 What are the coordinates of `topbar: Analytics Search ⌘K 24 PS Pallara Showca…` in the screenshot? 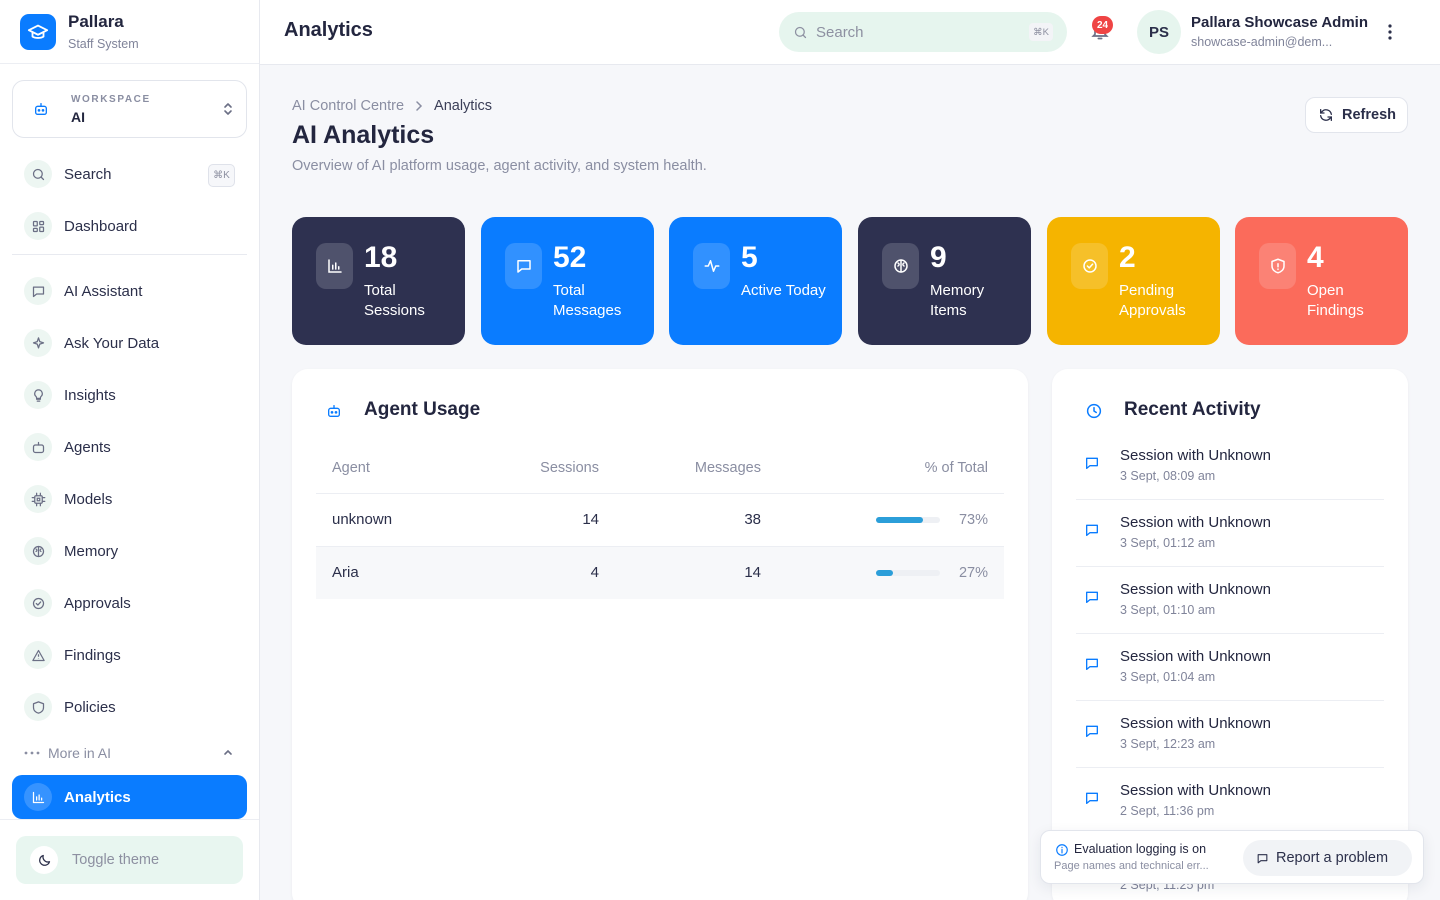 It's located at (850, 32).